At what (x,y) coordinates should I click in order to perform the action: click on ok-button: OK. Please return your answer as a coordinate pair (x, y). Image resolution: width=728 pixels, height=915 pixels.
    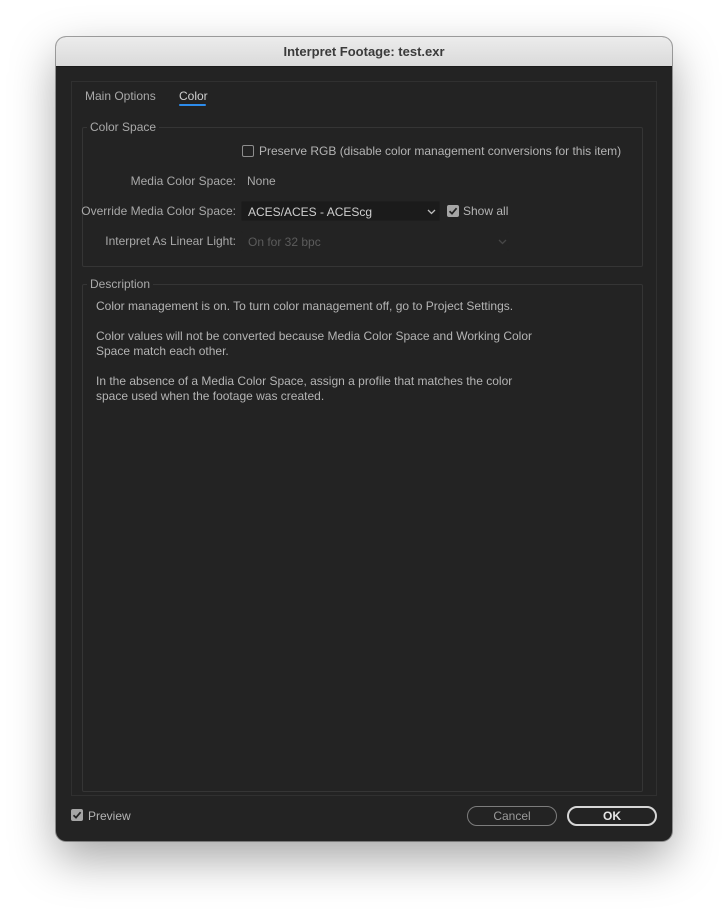
    Looking at the image, I should click on (612, 816).